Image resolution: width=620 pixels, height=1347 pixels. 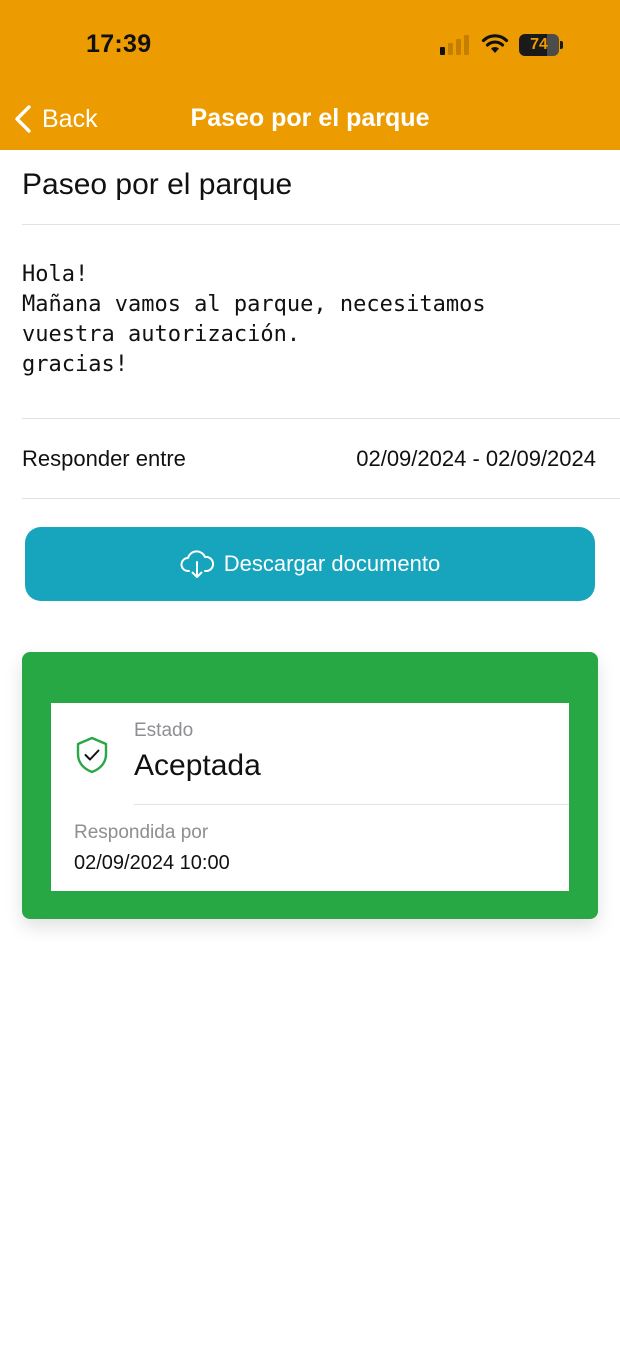 I want to click on signal-icon, so click(x=454, y=45).